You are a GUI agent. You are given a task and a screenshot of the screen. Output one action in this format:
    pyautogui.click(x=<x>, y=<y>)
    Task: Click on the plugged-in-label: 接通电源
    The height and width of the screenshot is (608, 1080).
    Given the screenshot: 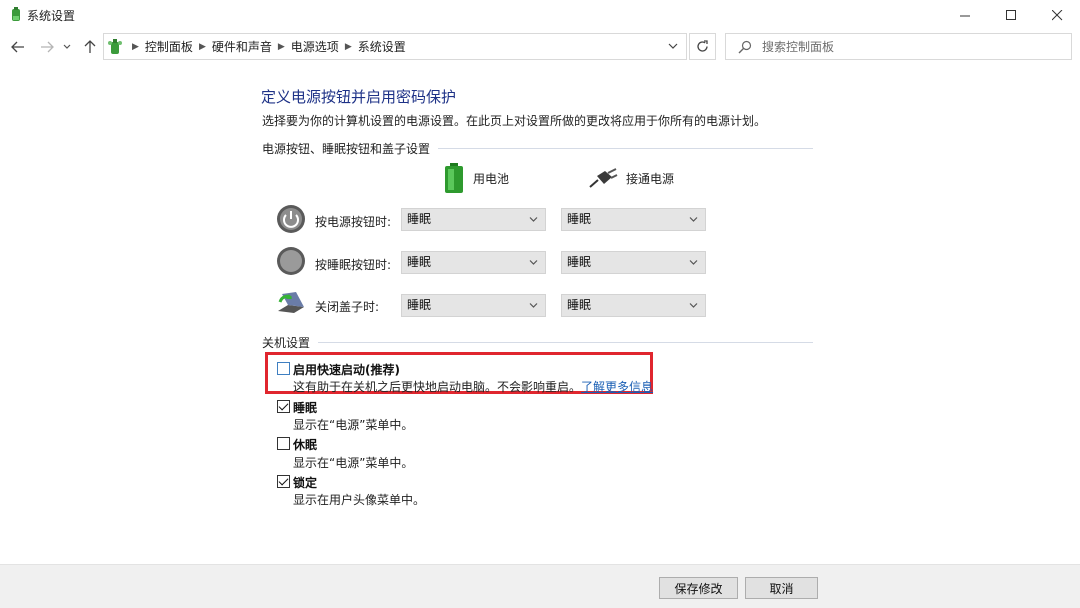 What is the action you would take?
    pyautogui.click(x=650, y=178)
    